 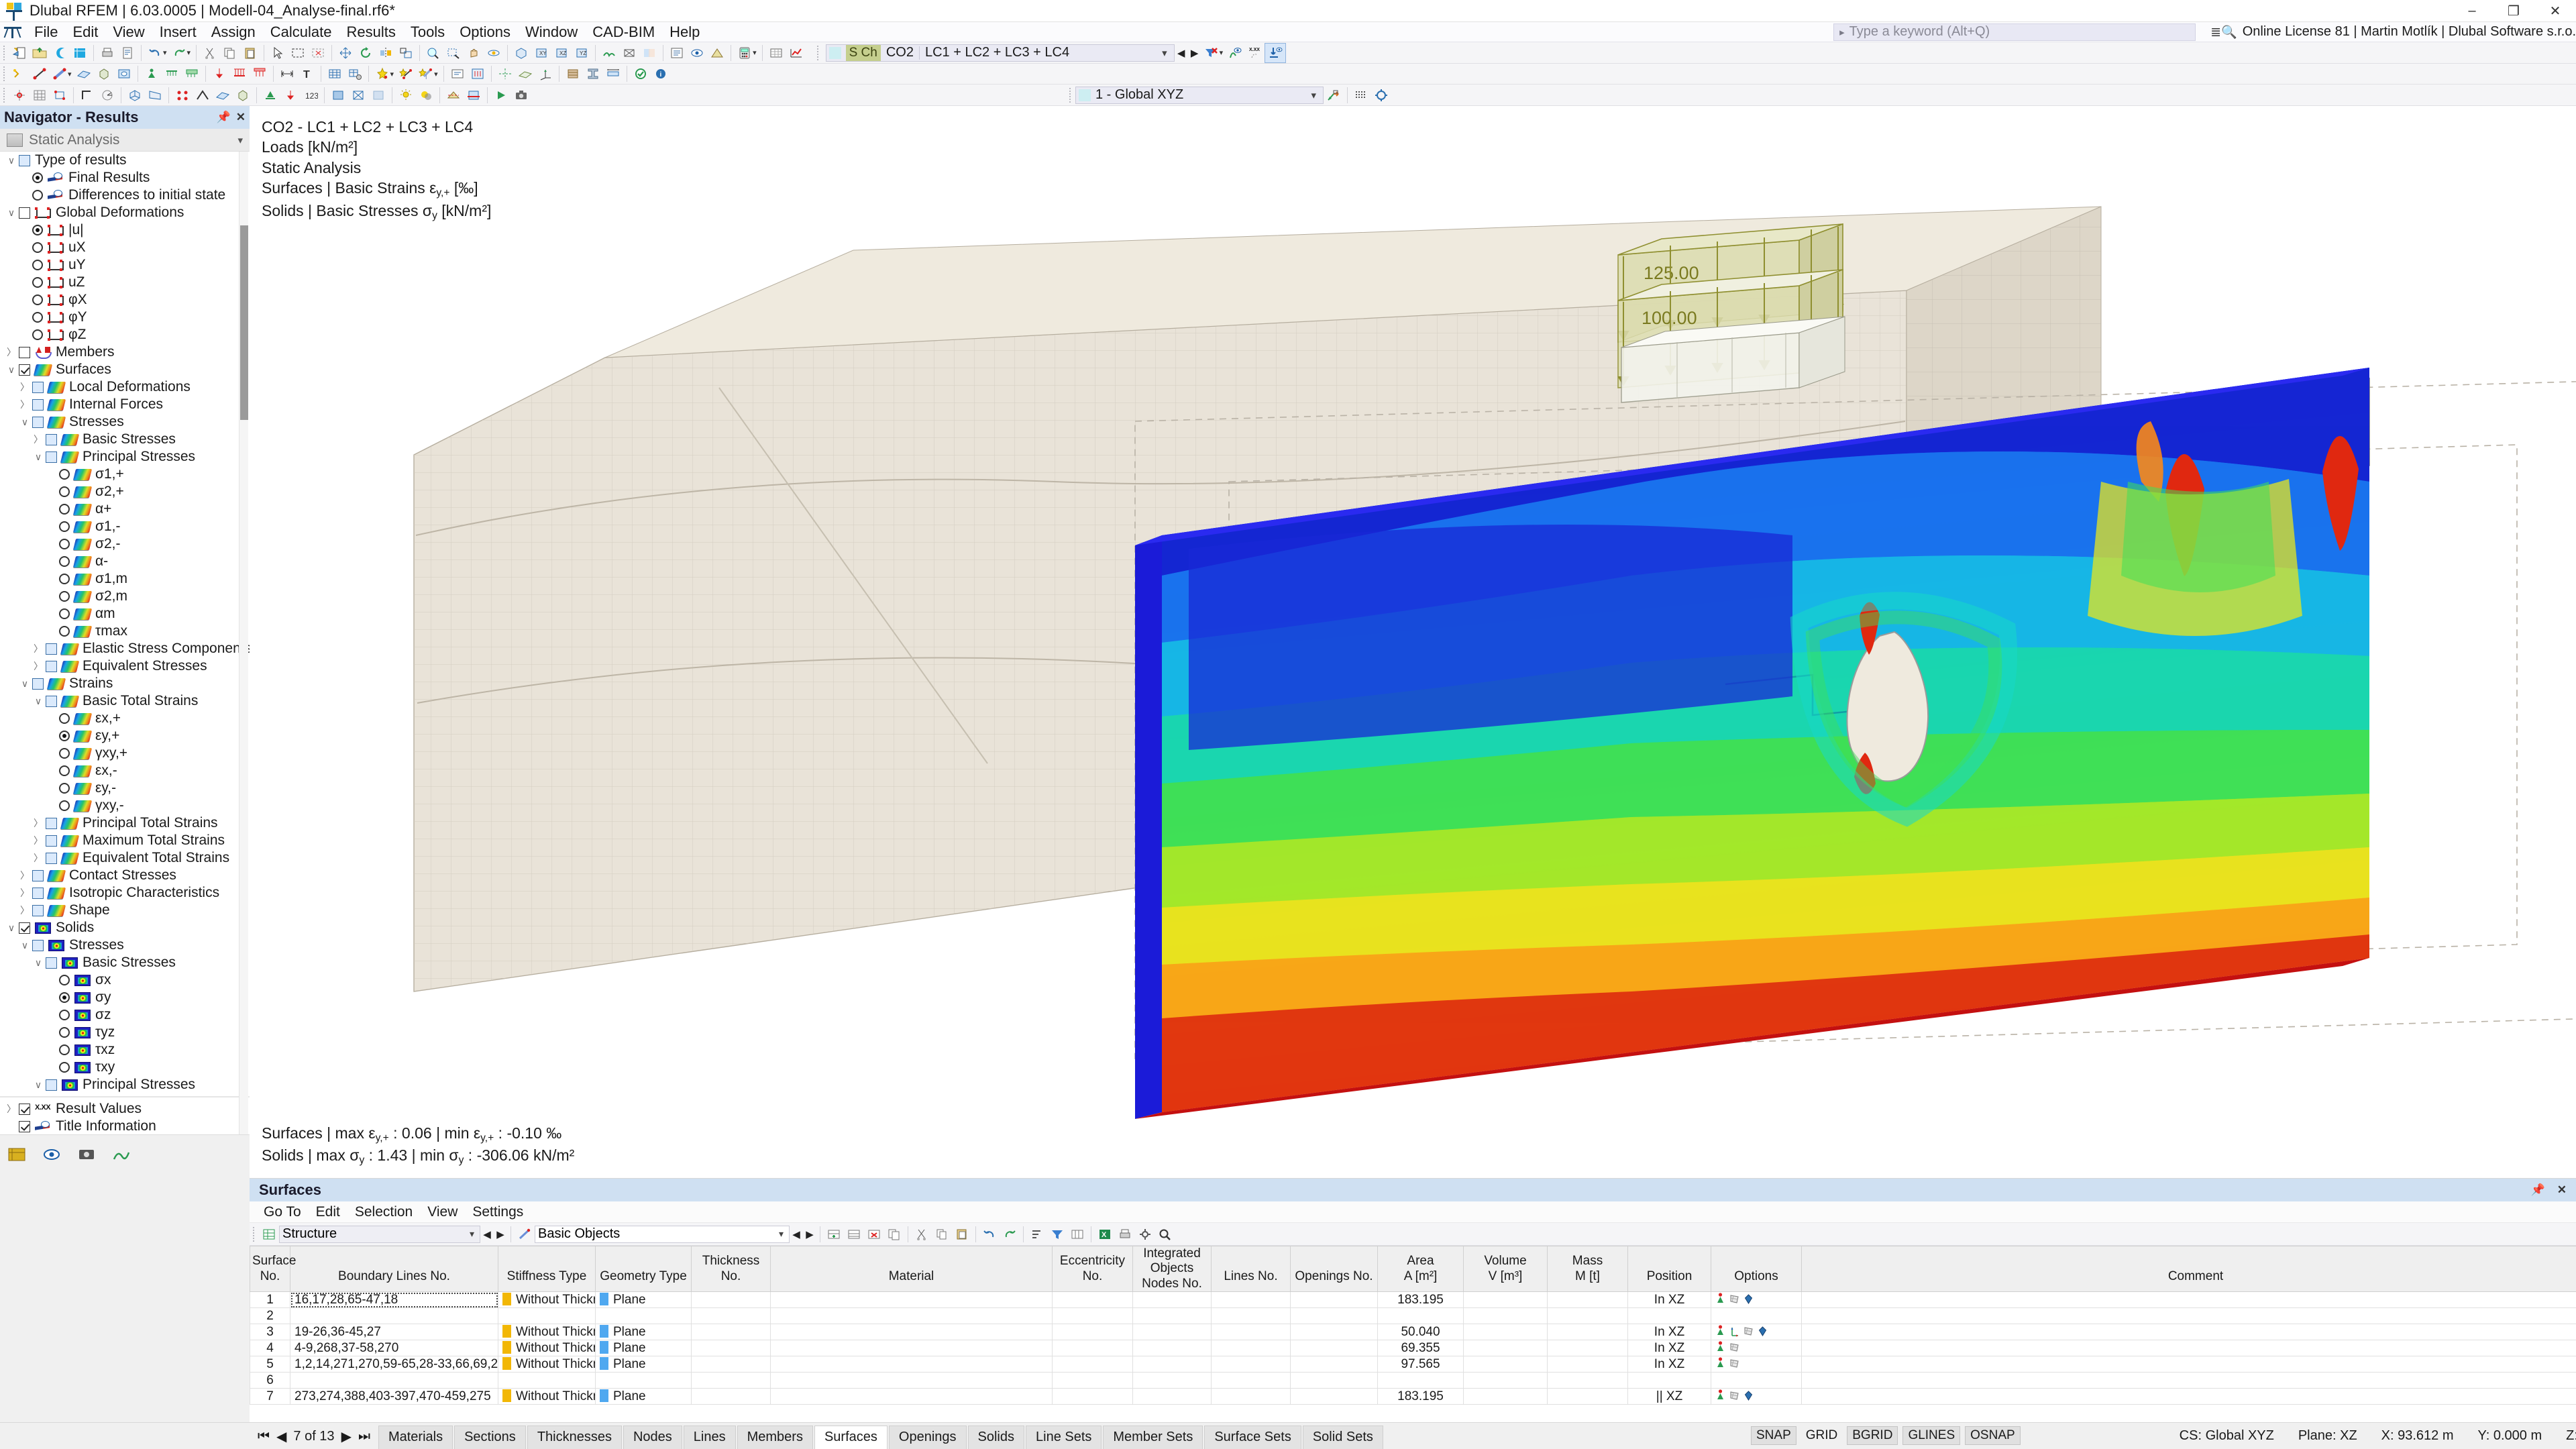 What do you see at coordinates (358, 95) in the screenshot?
I see `render-wire-button` at bounding box center [358, 95].